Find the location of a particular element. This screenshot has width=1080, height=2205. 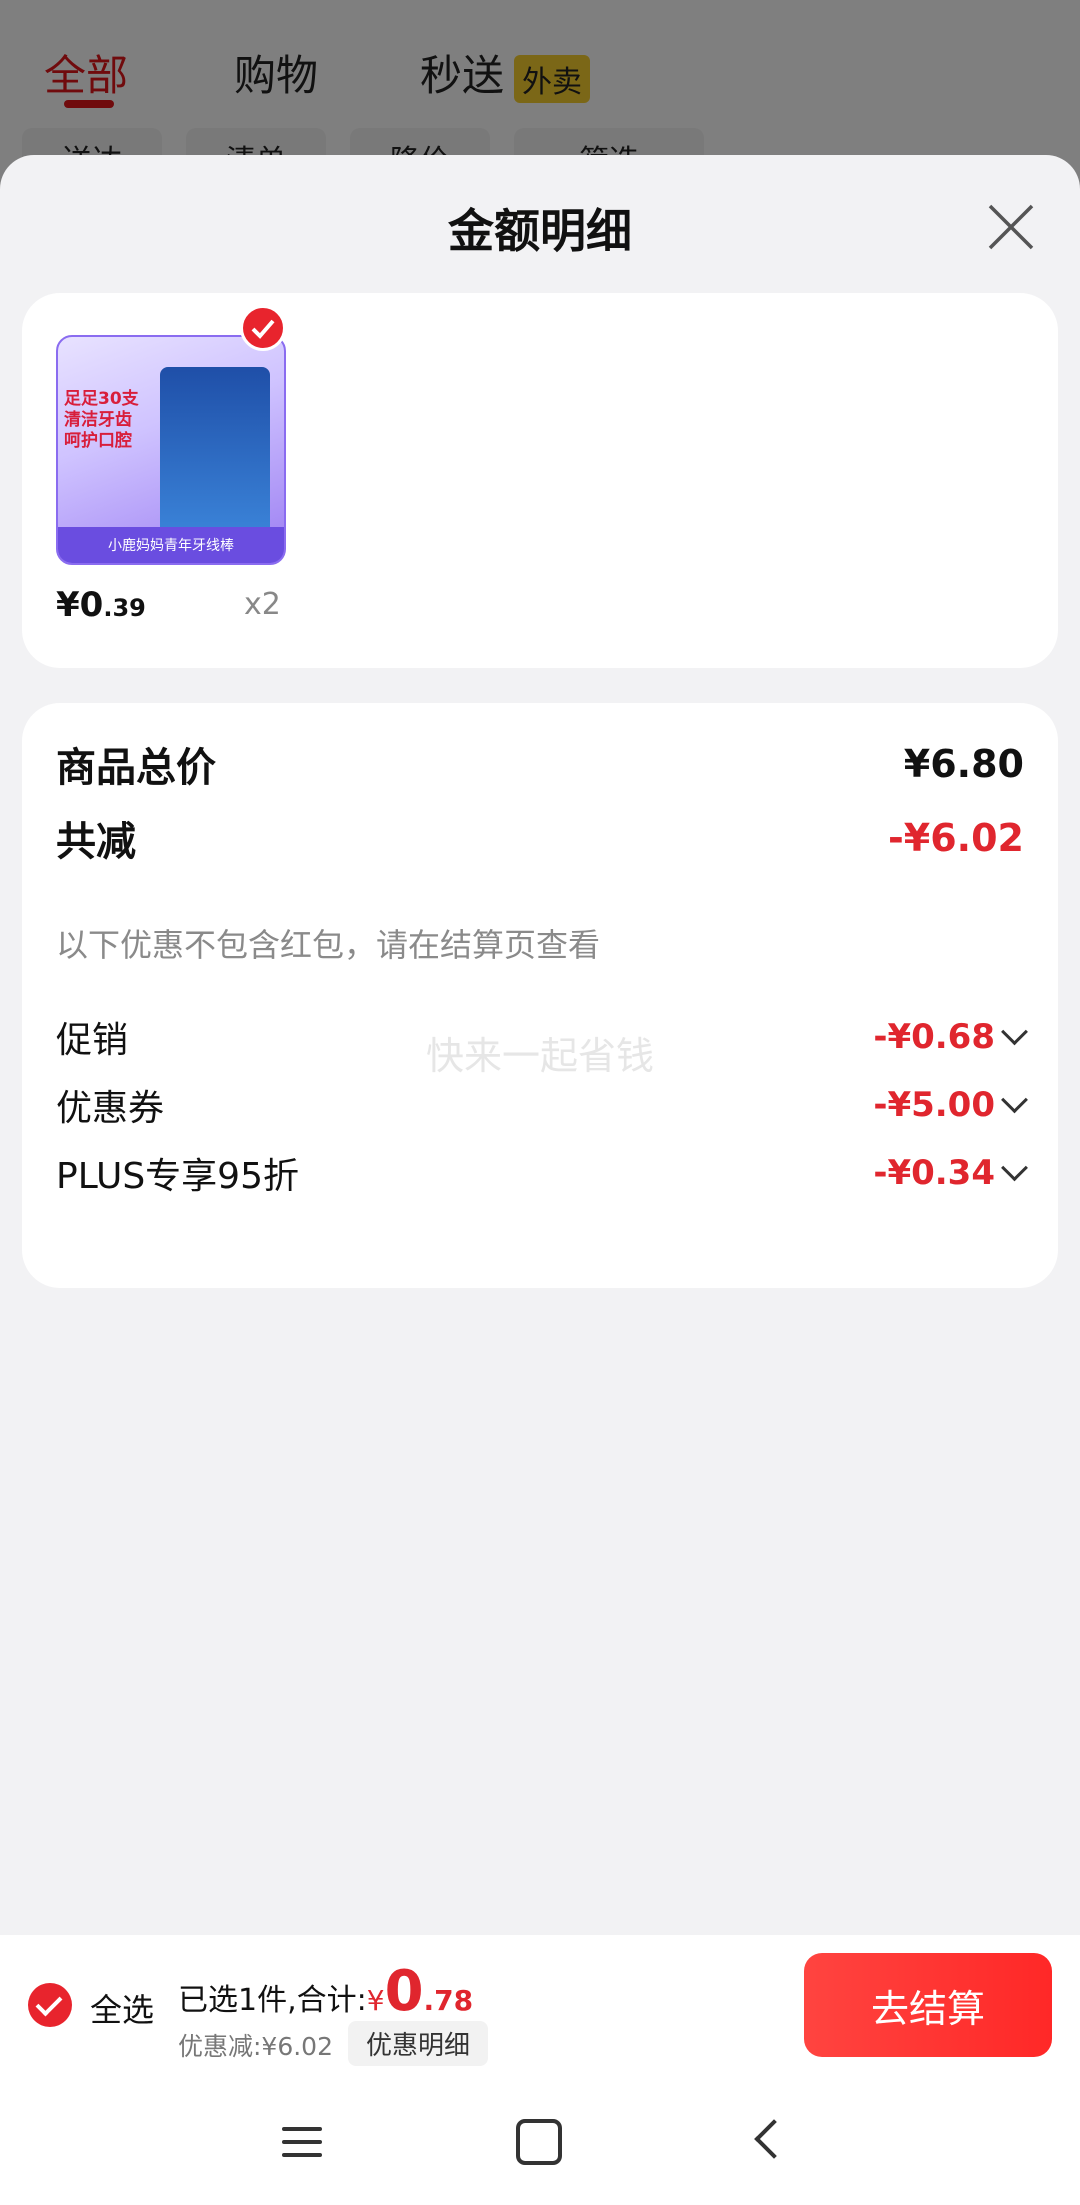

promo-row: 促销 -¥0.68 is located at coordinates (542, 1037).